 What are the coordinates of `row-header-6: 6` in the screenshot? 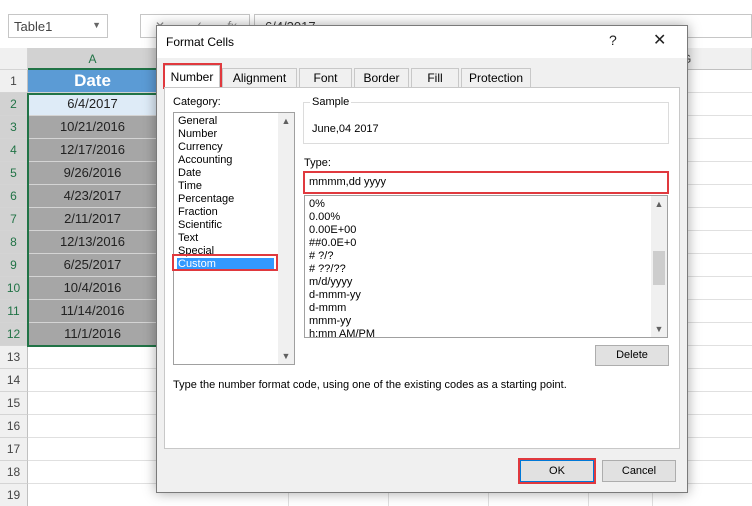 It's located at (14, 196).